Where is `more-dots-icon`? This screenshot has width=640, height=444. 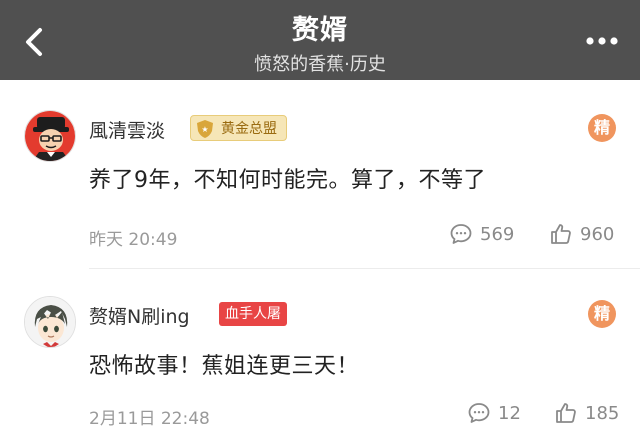 more-dots-icon is located at coordinates (602, 41).